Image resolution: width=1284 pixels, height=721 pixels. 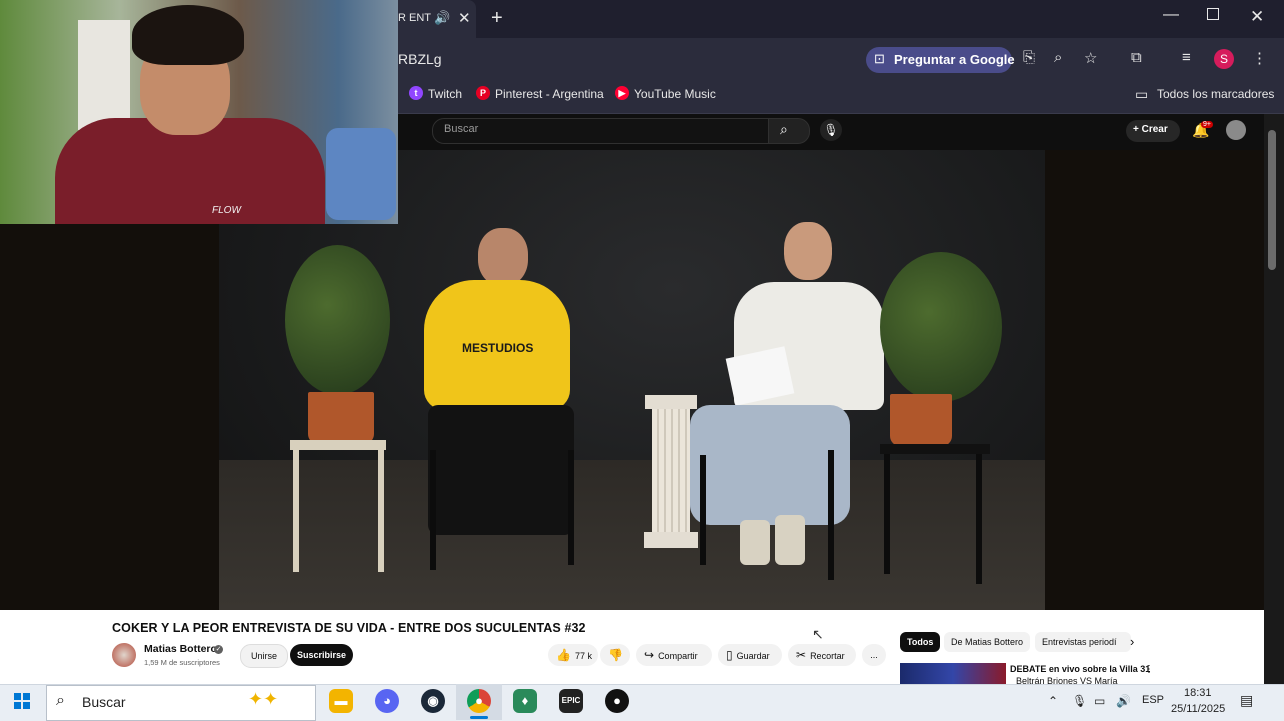 What do you see at coordinates (784, 129) in the screenshot?
I see `search-icon: ⌕` at bounding box center [784, 129].